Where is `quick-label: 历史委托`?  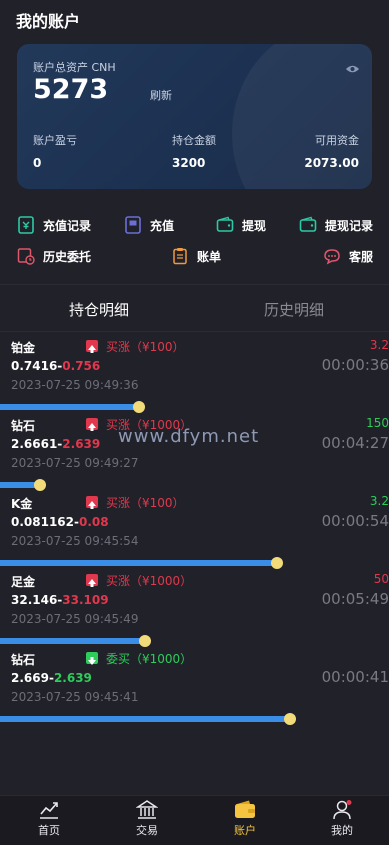
quick-label: 历史委托 is located at coordinates (67, 256).